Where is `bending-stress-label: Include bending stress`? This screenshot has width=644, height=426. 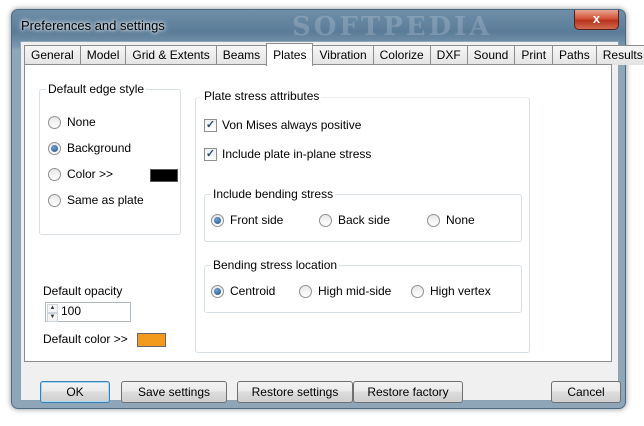 bending-stress-label: Include bending stress is located at coordinates (273, 194).